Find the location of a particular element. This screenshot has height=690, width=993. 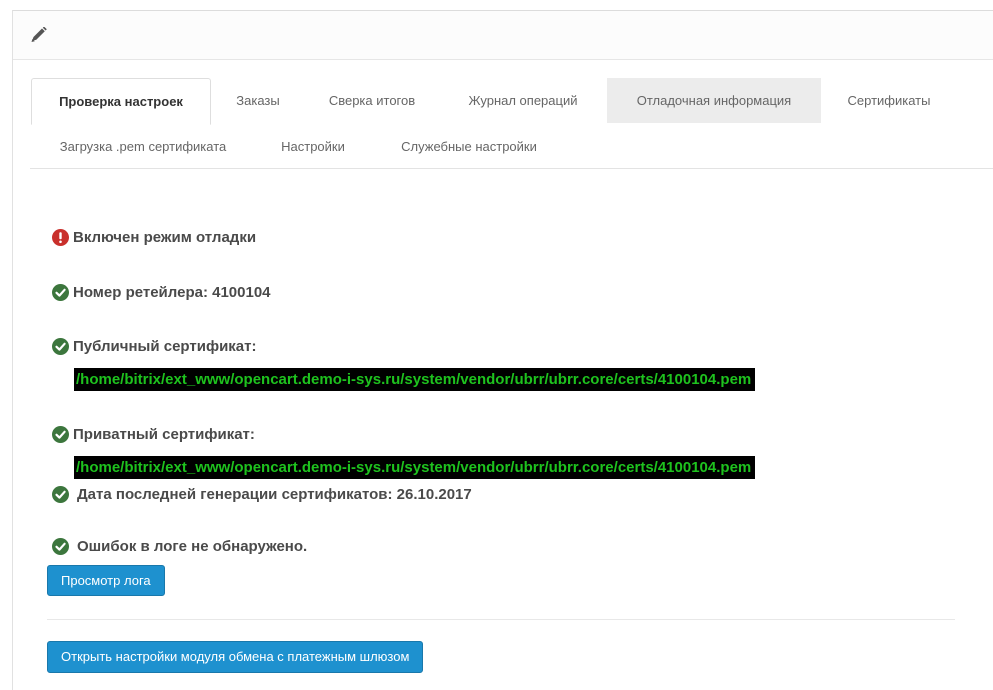

exclamation-circle-icon is located at coordinates (60, 237).